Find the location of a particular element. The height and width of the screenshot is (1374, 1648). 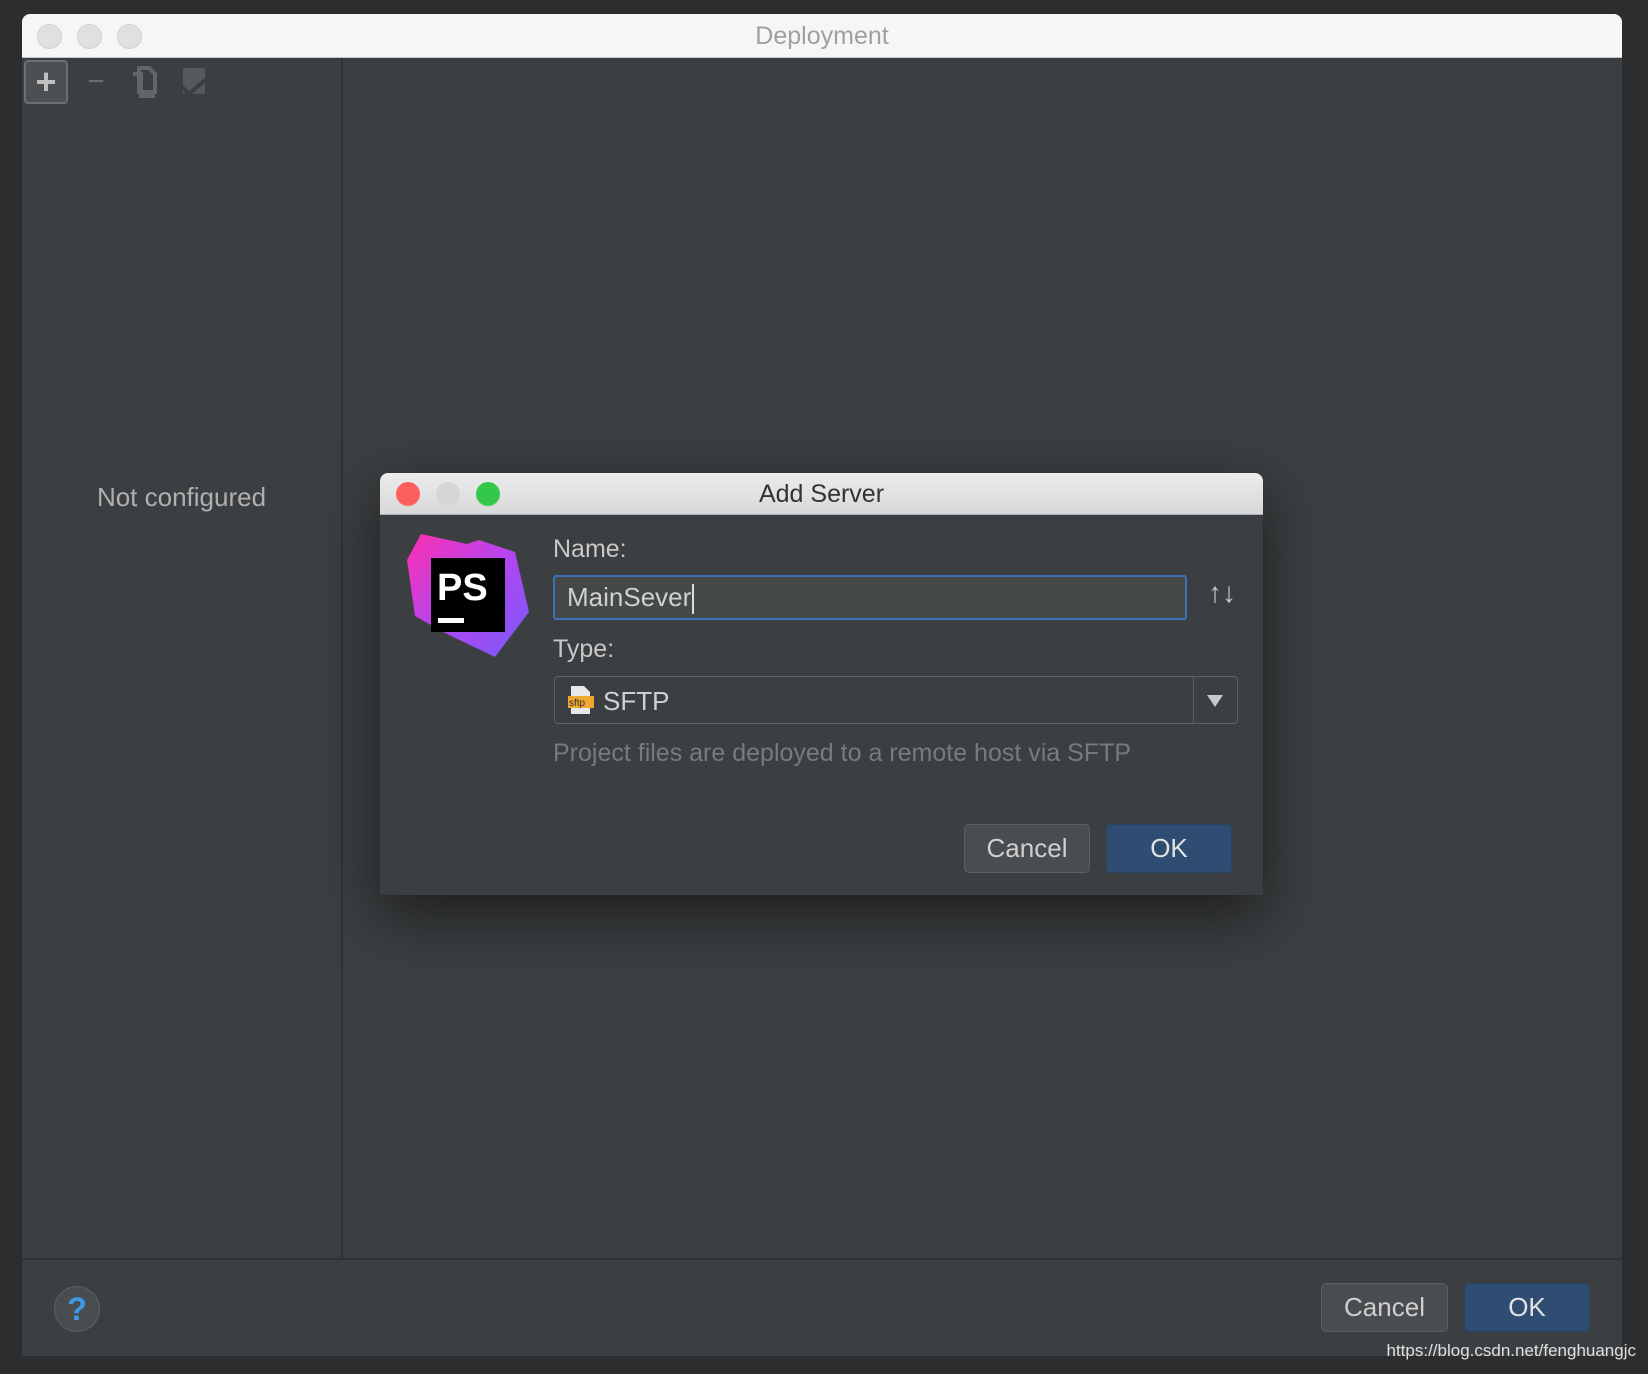

dialog-zoom-button is located at coordinates (488, 494).